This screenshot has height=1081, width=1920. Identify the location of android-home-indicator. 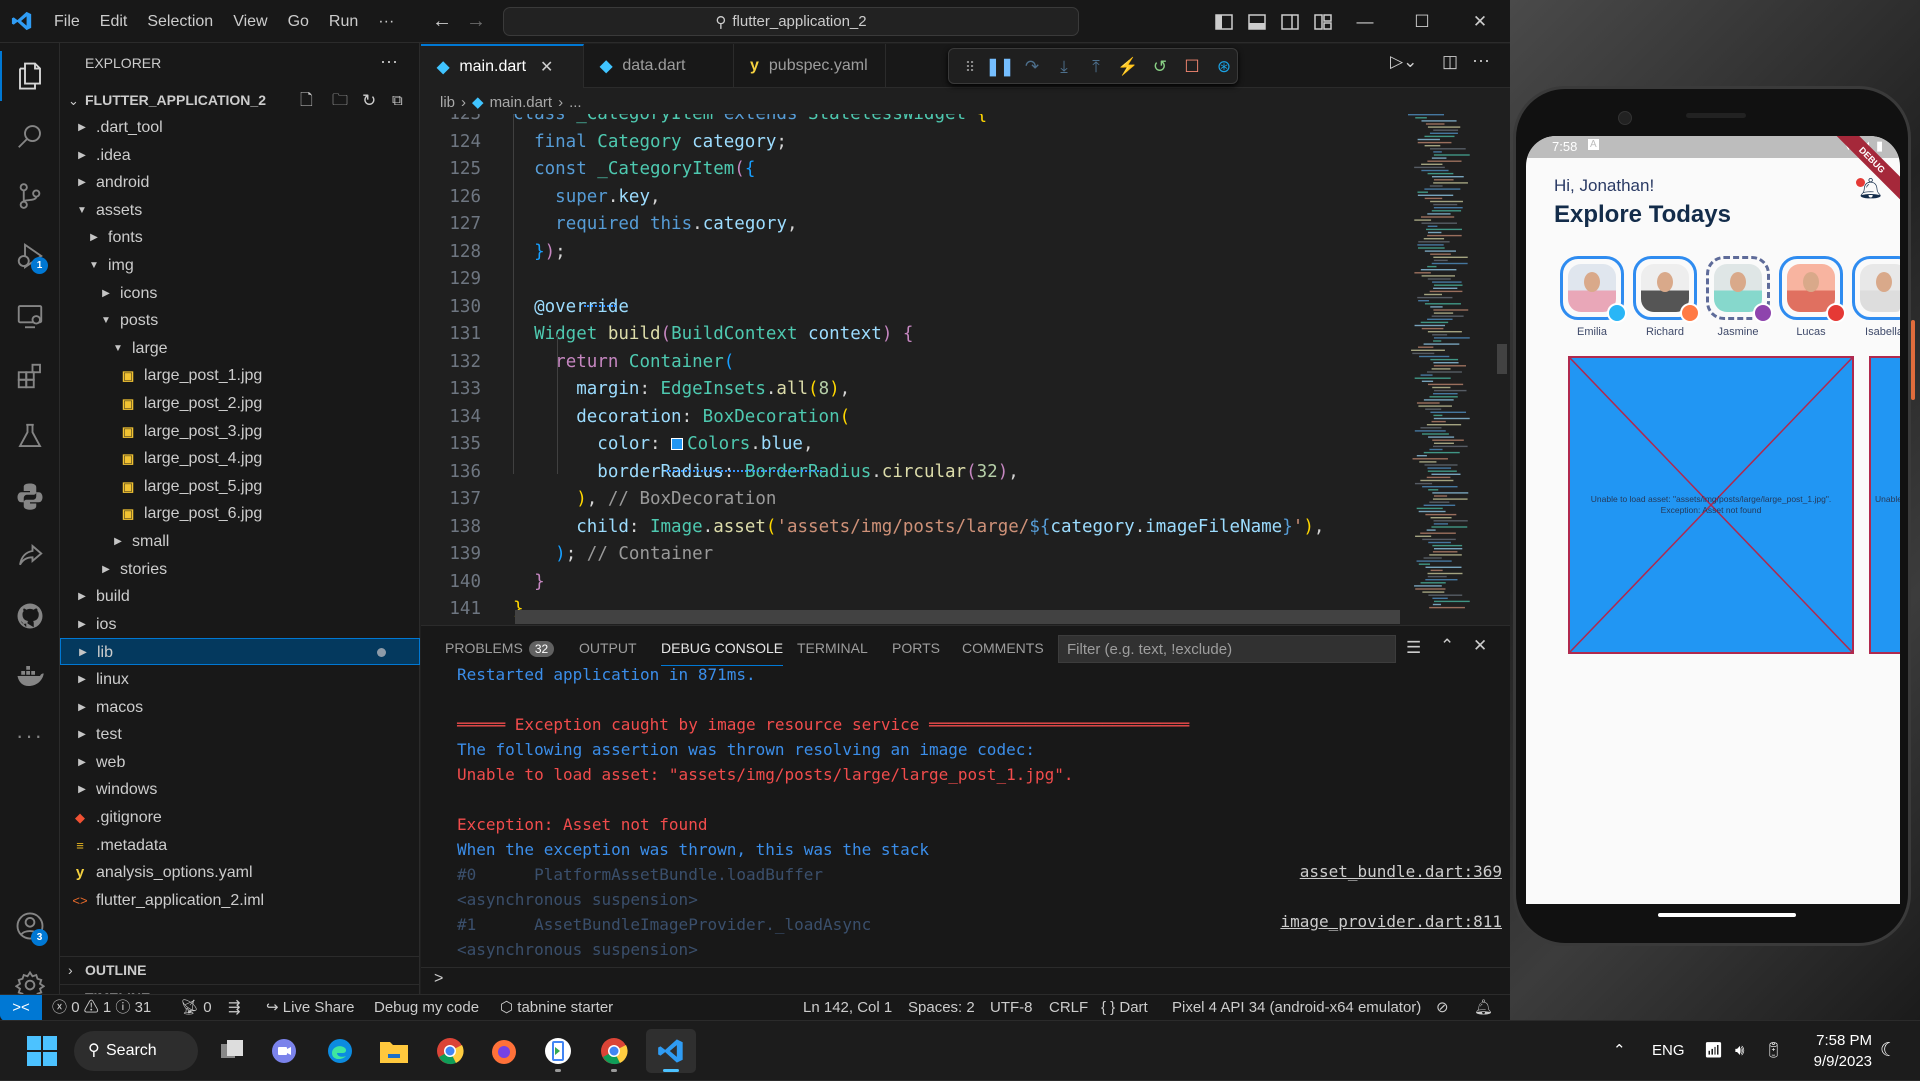
(1727, 915).